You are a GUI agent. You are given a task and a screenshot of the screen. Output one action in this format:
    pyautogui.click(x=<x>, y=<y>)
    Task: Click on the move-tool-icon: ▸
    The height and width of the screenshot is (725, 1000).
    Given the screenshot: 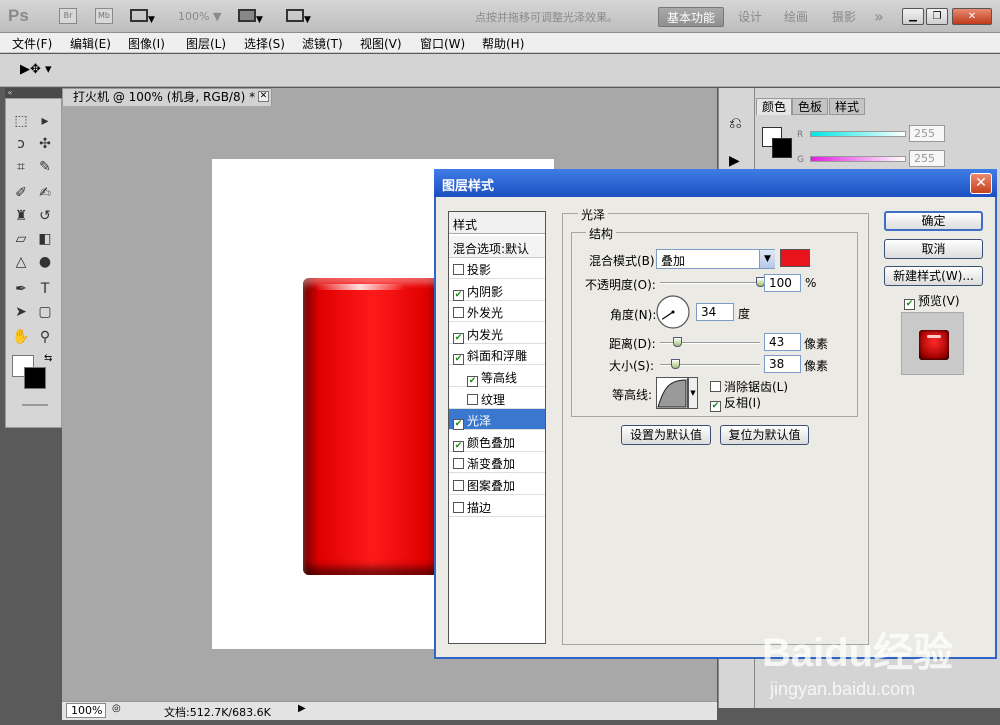 What is the action you would take?
    pyautogui.click(x=45, y=121)
    